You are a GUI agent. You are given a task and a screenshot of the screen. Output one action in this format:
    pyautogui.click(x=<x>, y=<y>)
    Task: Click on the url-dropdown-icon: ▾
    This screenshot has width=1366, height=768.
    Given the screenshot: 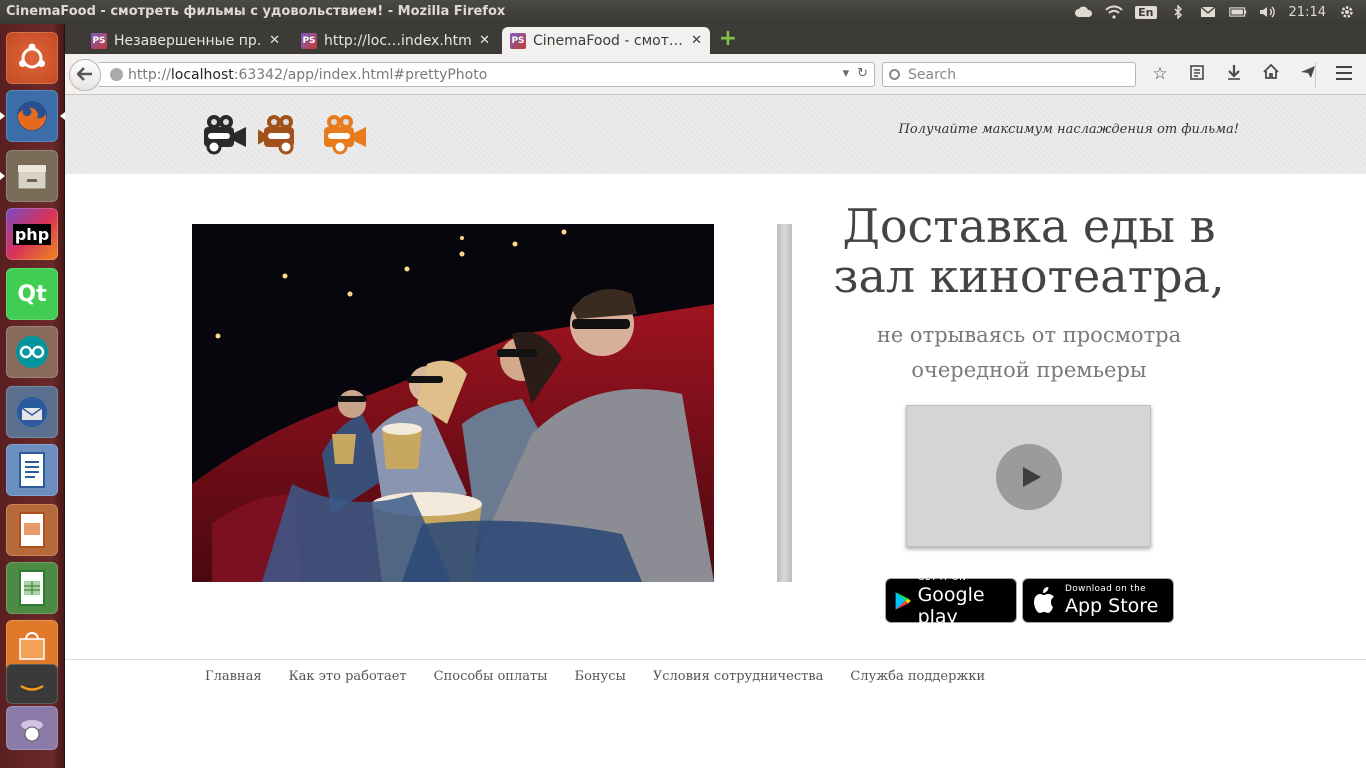 What is the action you would take?
    pyautogui.click(x=846, y=73)
    